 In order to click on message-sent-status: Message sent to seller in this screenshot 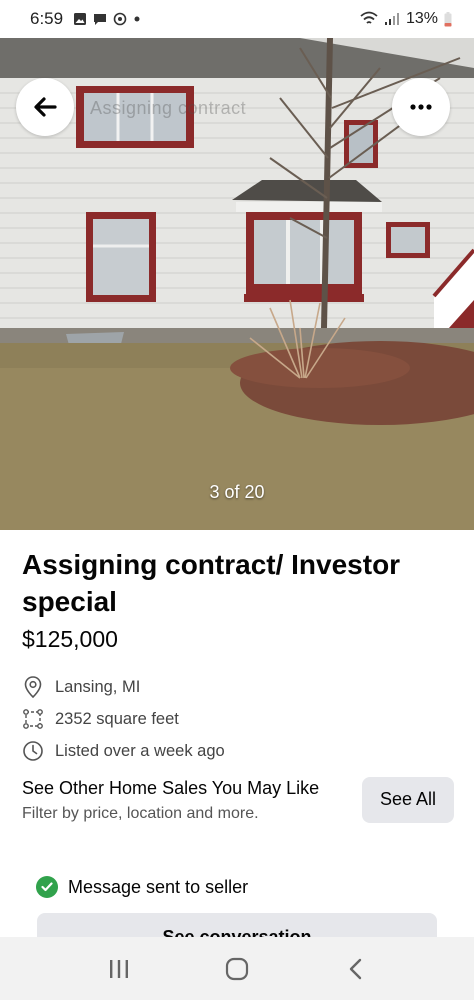, I will do `click(142, 887)`.